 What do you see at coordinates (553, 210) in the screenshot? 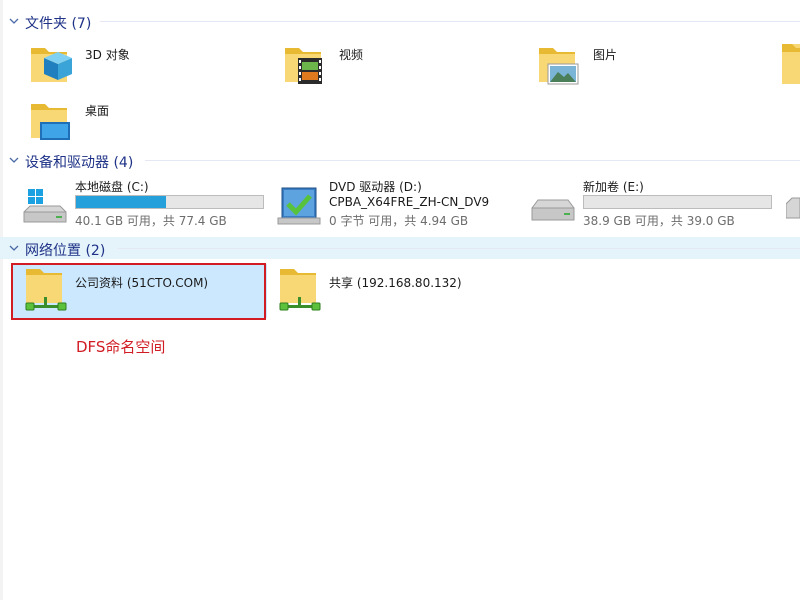
I see `hard-drive-icon` at bounding box center [553, 210].